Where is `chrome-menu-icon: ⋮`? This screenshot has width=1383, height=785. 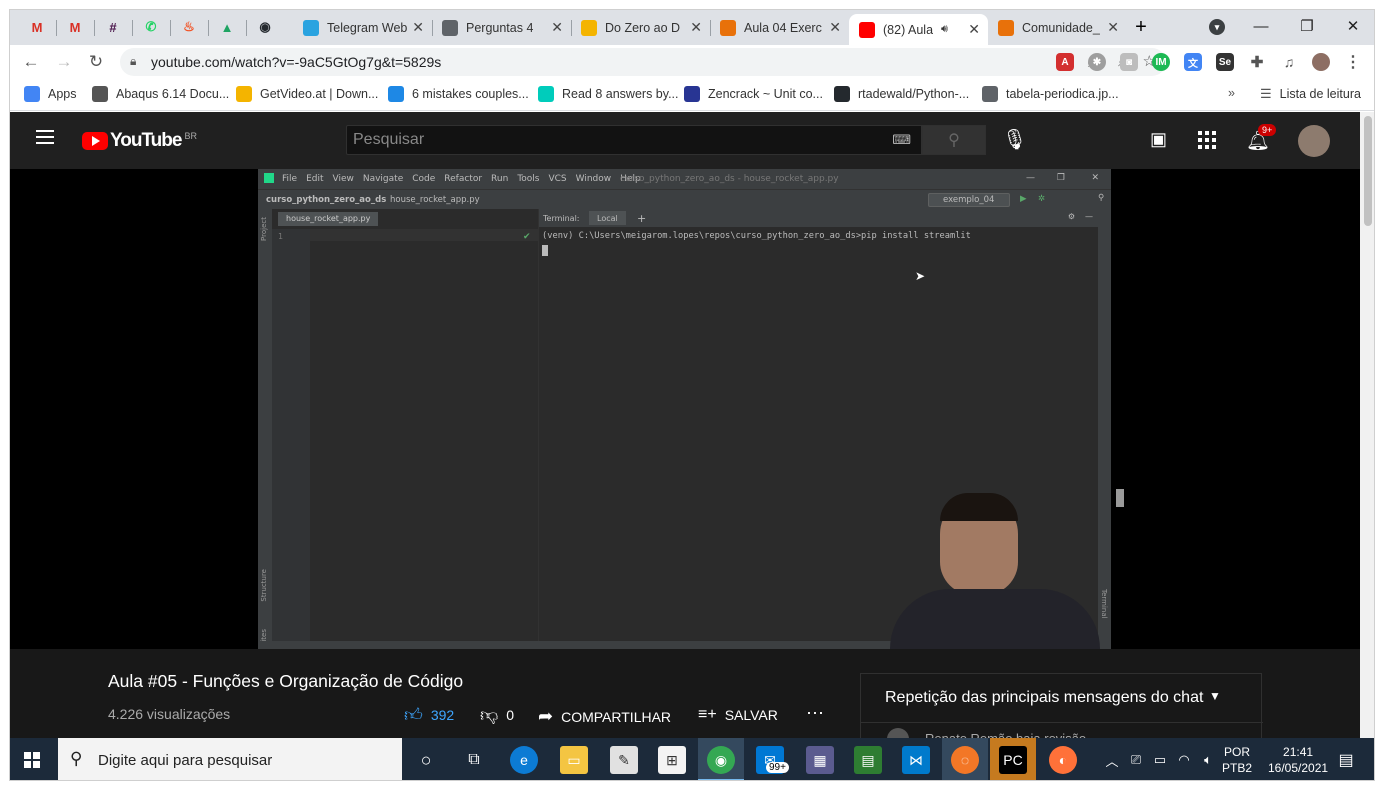
chrome-menu-icon: ⋮ is located at coordinates (1353, 62).